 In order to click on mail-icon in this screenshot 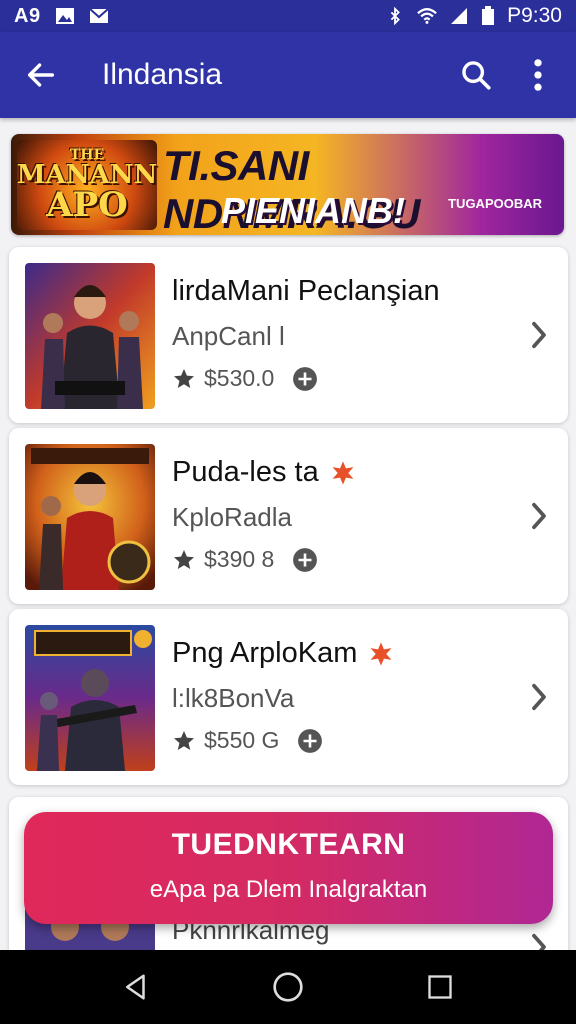, I will do `click(98, 15)`.